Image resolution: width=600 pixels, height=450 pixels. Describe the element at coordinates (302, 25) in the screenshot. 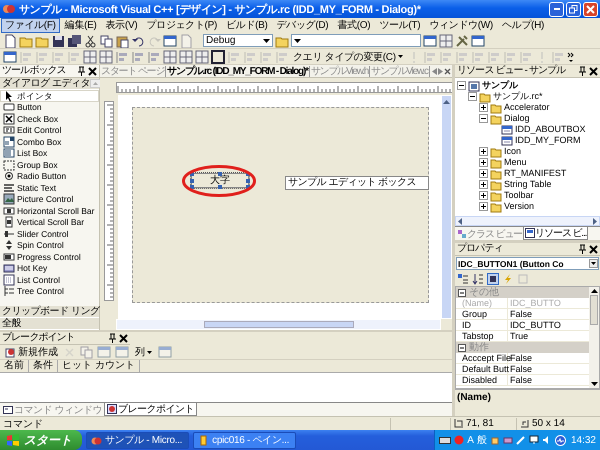

I see `menu-bar-entry: デバッグ(D)` at that location.